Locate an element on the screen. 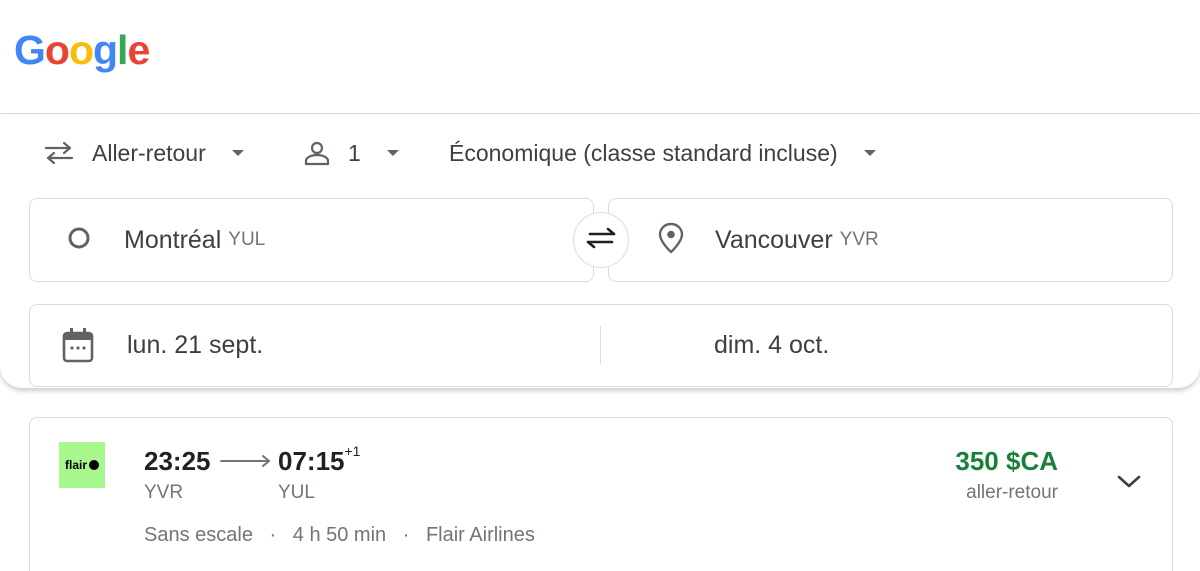 The image size is (1200, 571). duration: 4 h 50 min is located at coordinates (339, 535).